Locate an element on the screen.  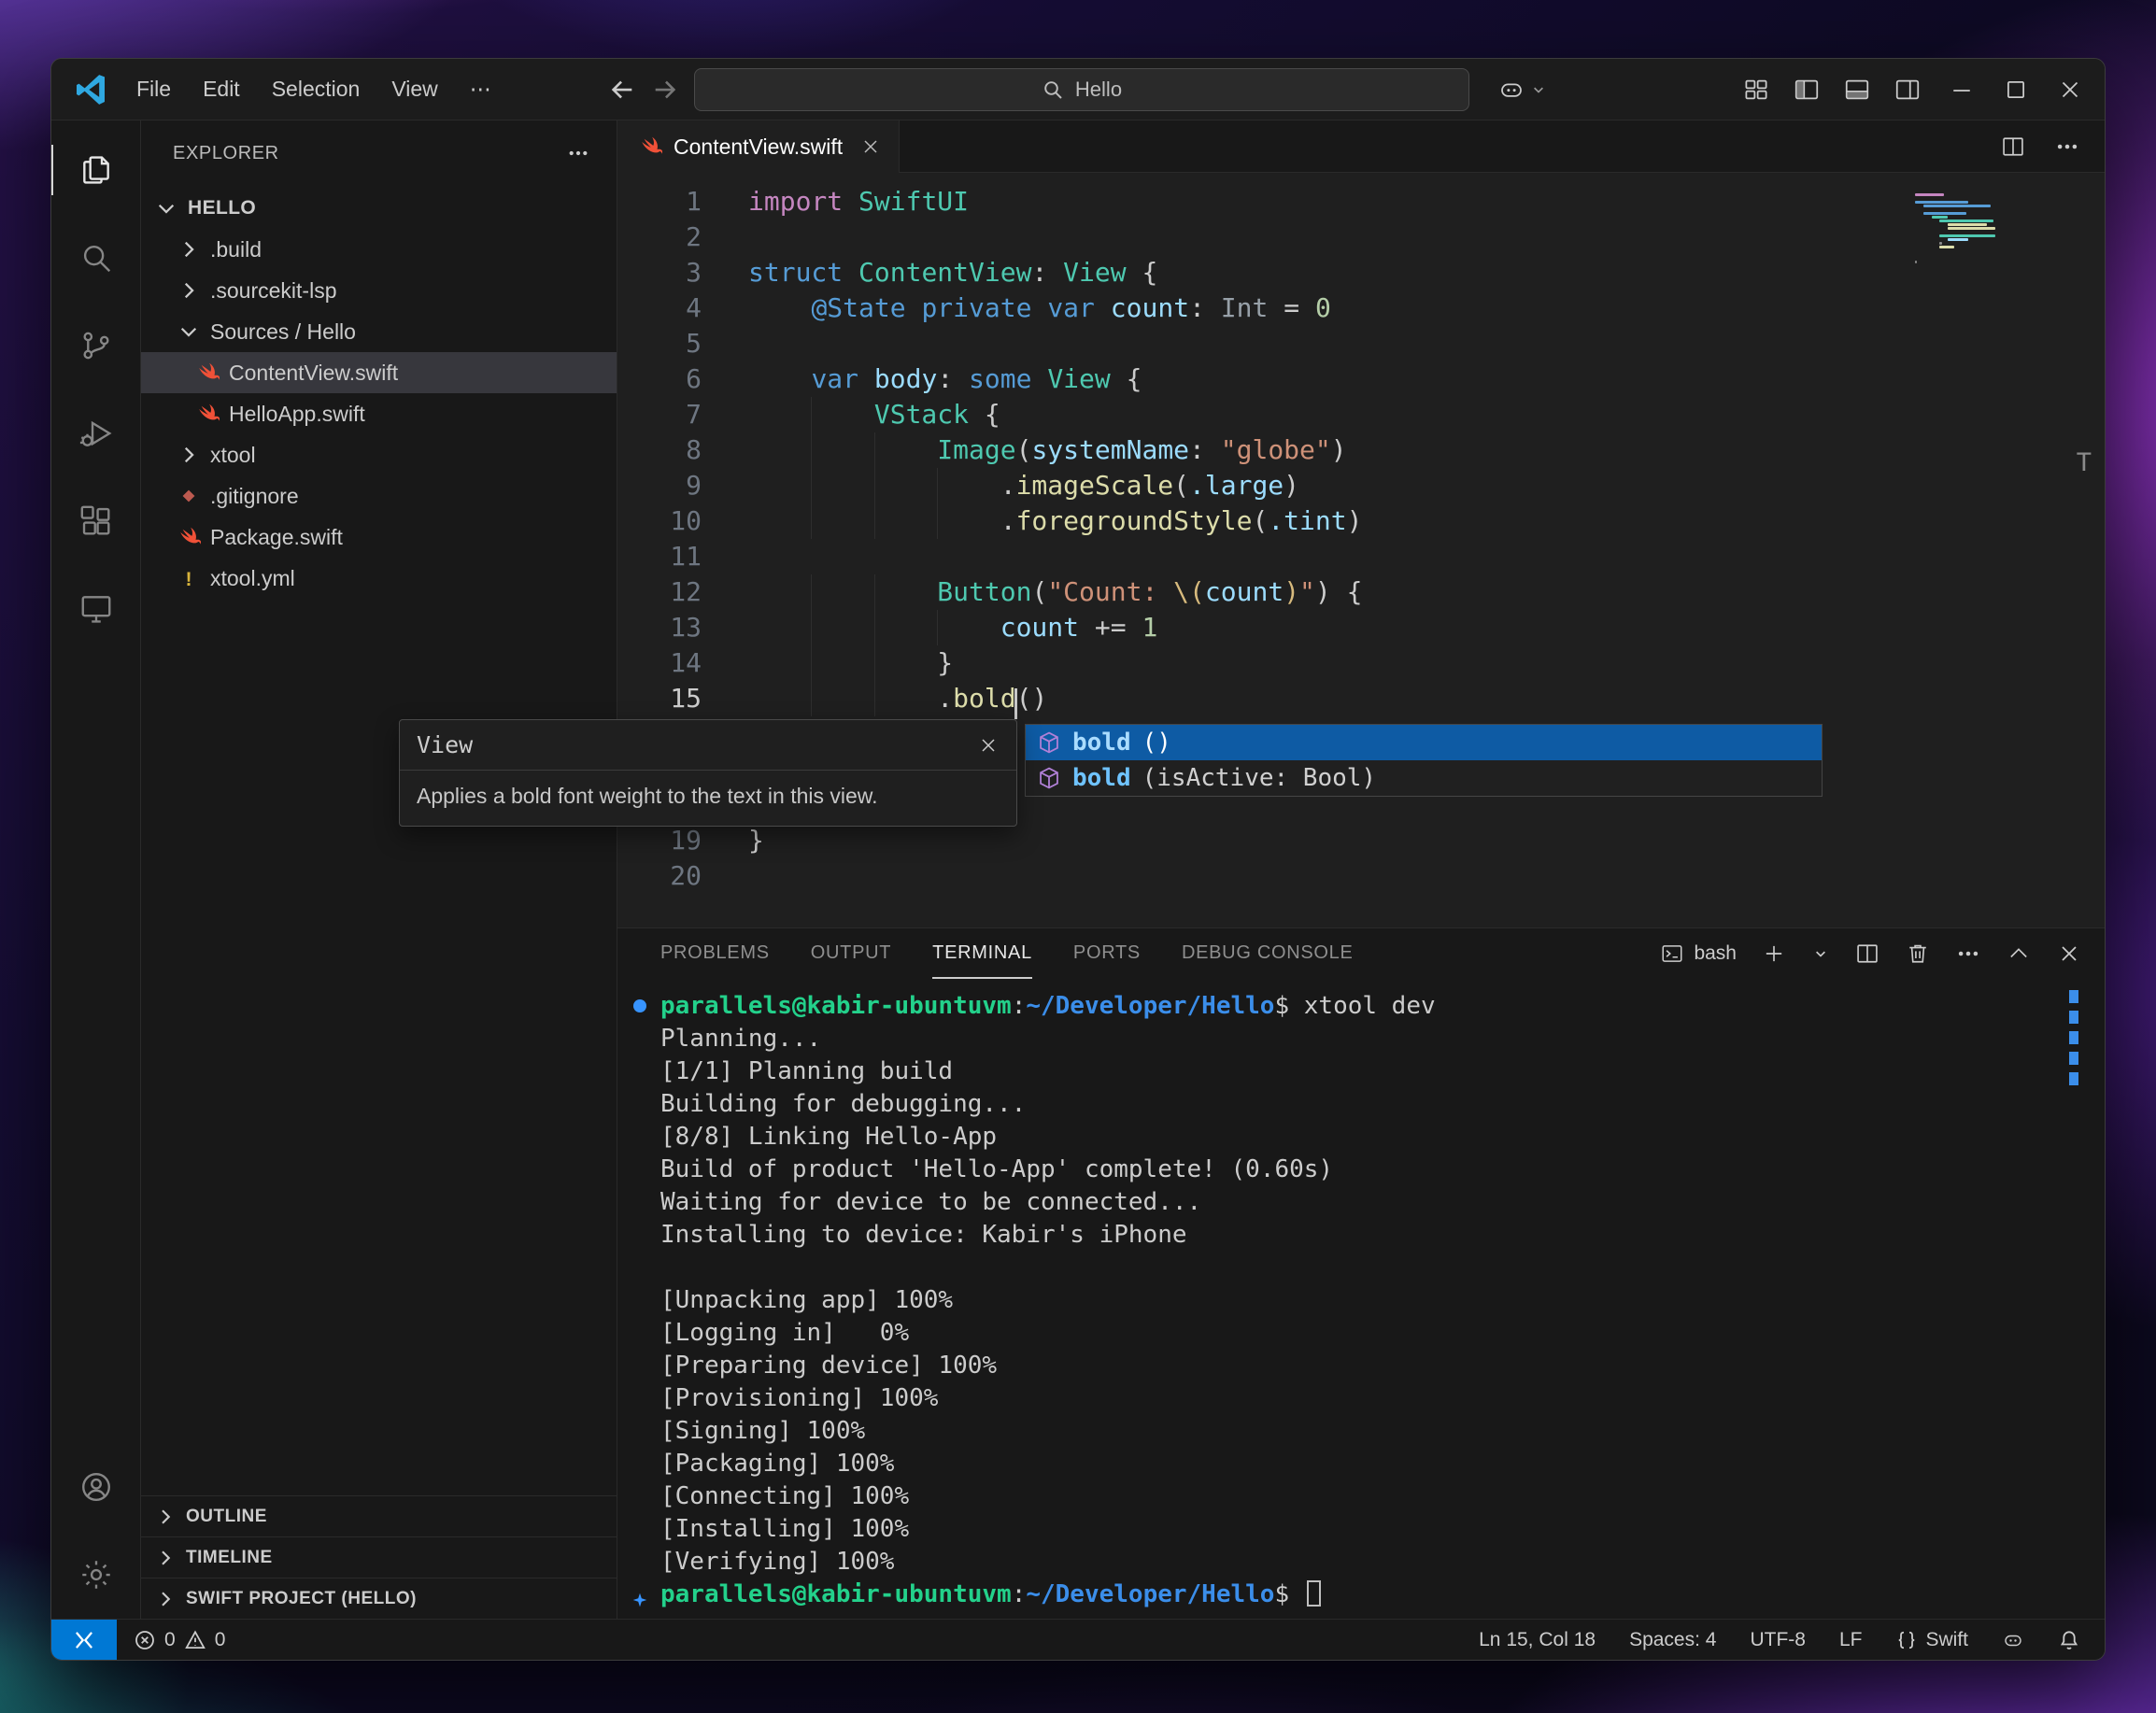
kill-terminal-icon is located at coordinates (1918, 954).